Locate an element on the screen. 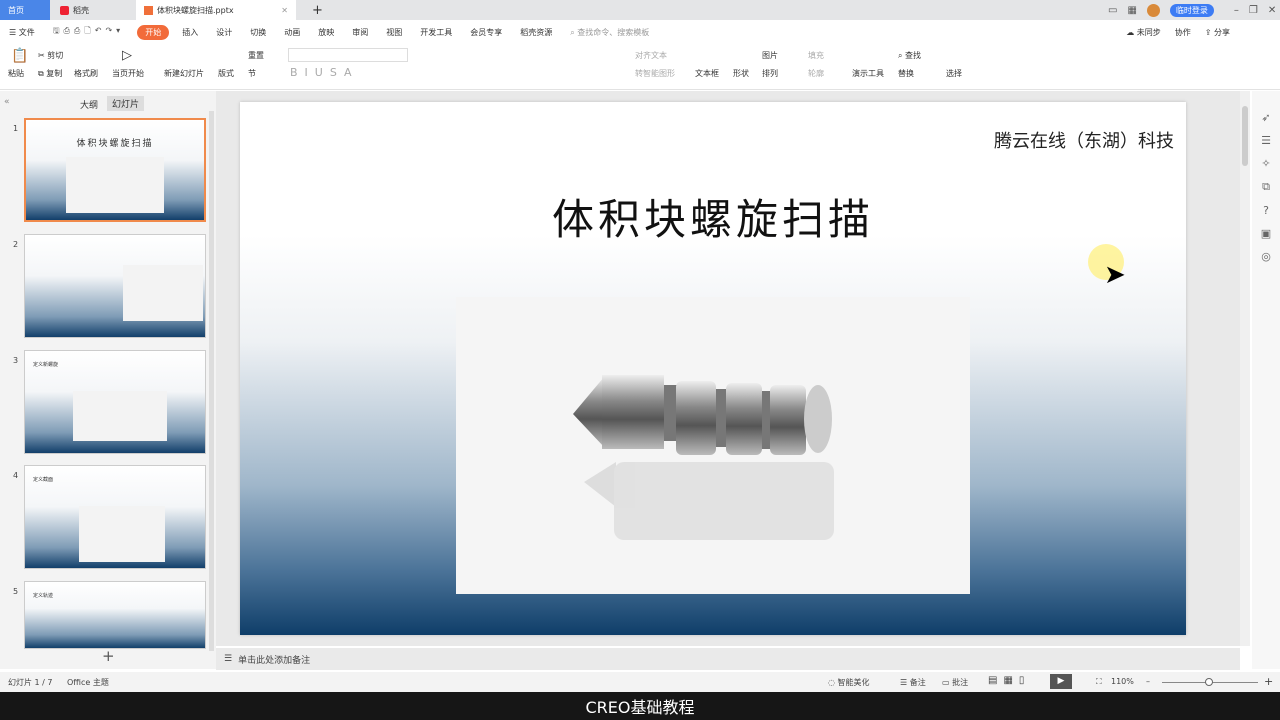  canvas-scrollbar is located at coordinates (1245, 368).